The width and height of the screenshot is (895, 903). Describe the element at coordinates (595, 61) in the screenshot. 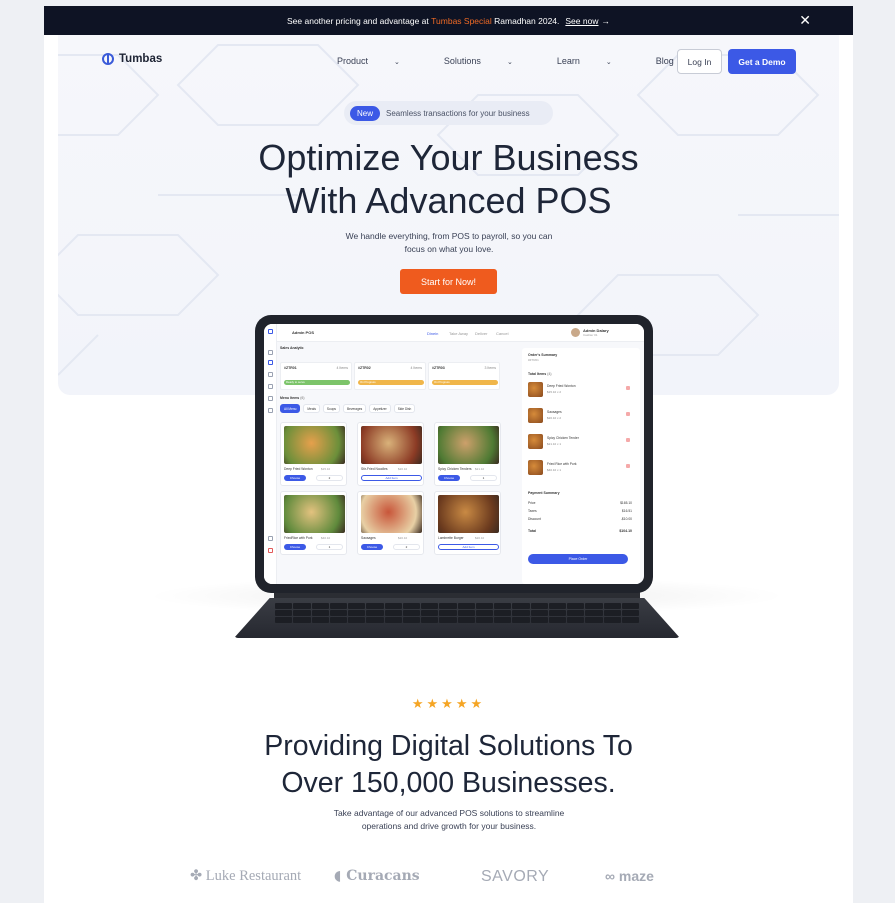

I see `nav-item-learn: Learn ⌄` at that location.